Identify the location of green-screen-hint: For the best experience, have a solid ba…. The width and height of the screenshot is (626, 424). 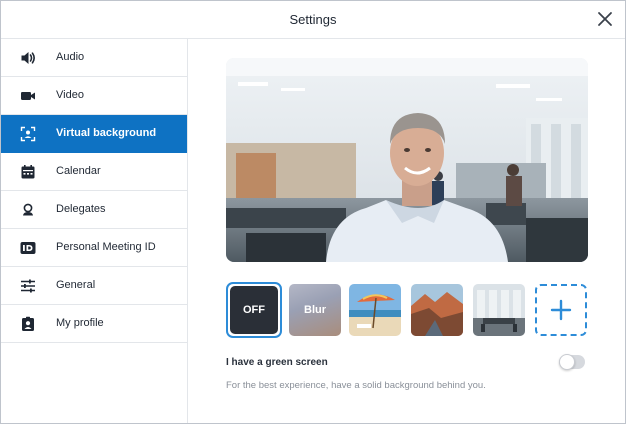
(356, 385).